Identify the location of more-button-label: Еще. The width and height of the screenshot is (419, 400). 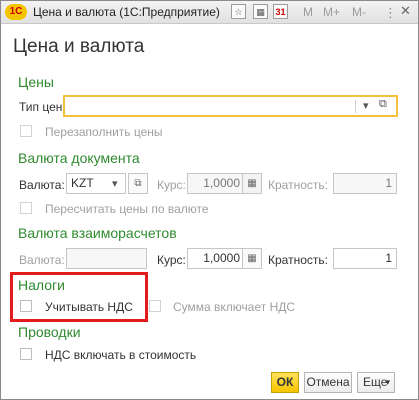
(375, 382).